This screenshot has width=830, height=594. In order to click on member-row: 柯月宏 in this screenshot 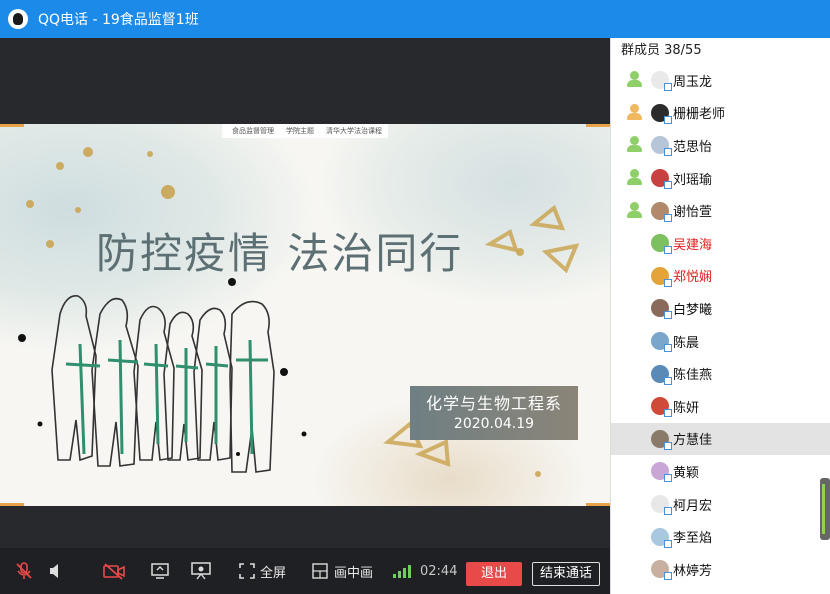, I will do `click(720, 504)`.